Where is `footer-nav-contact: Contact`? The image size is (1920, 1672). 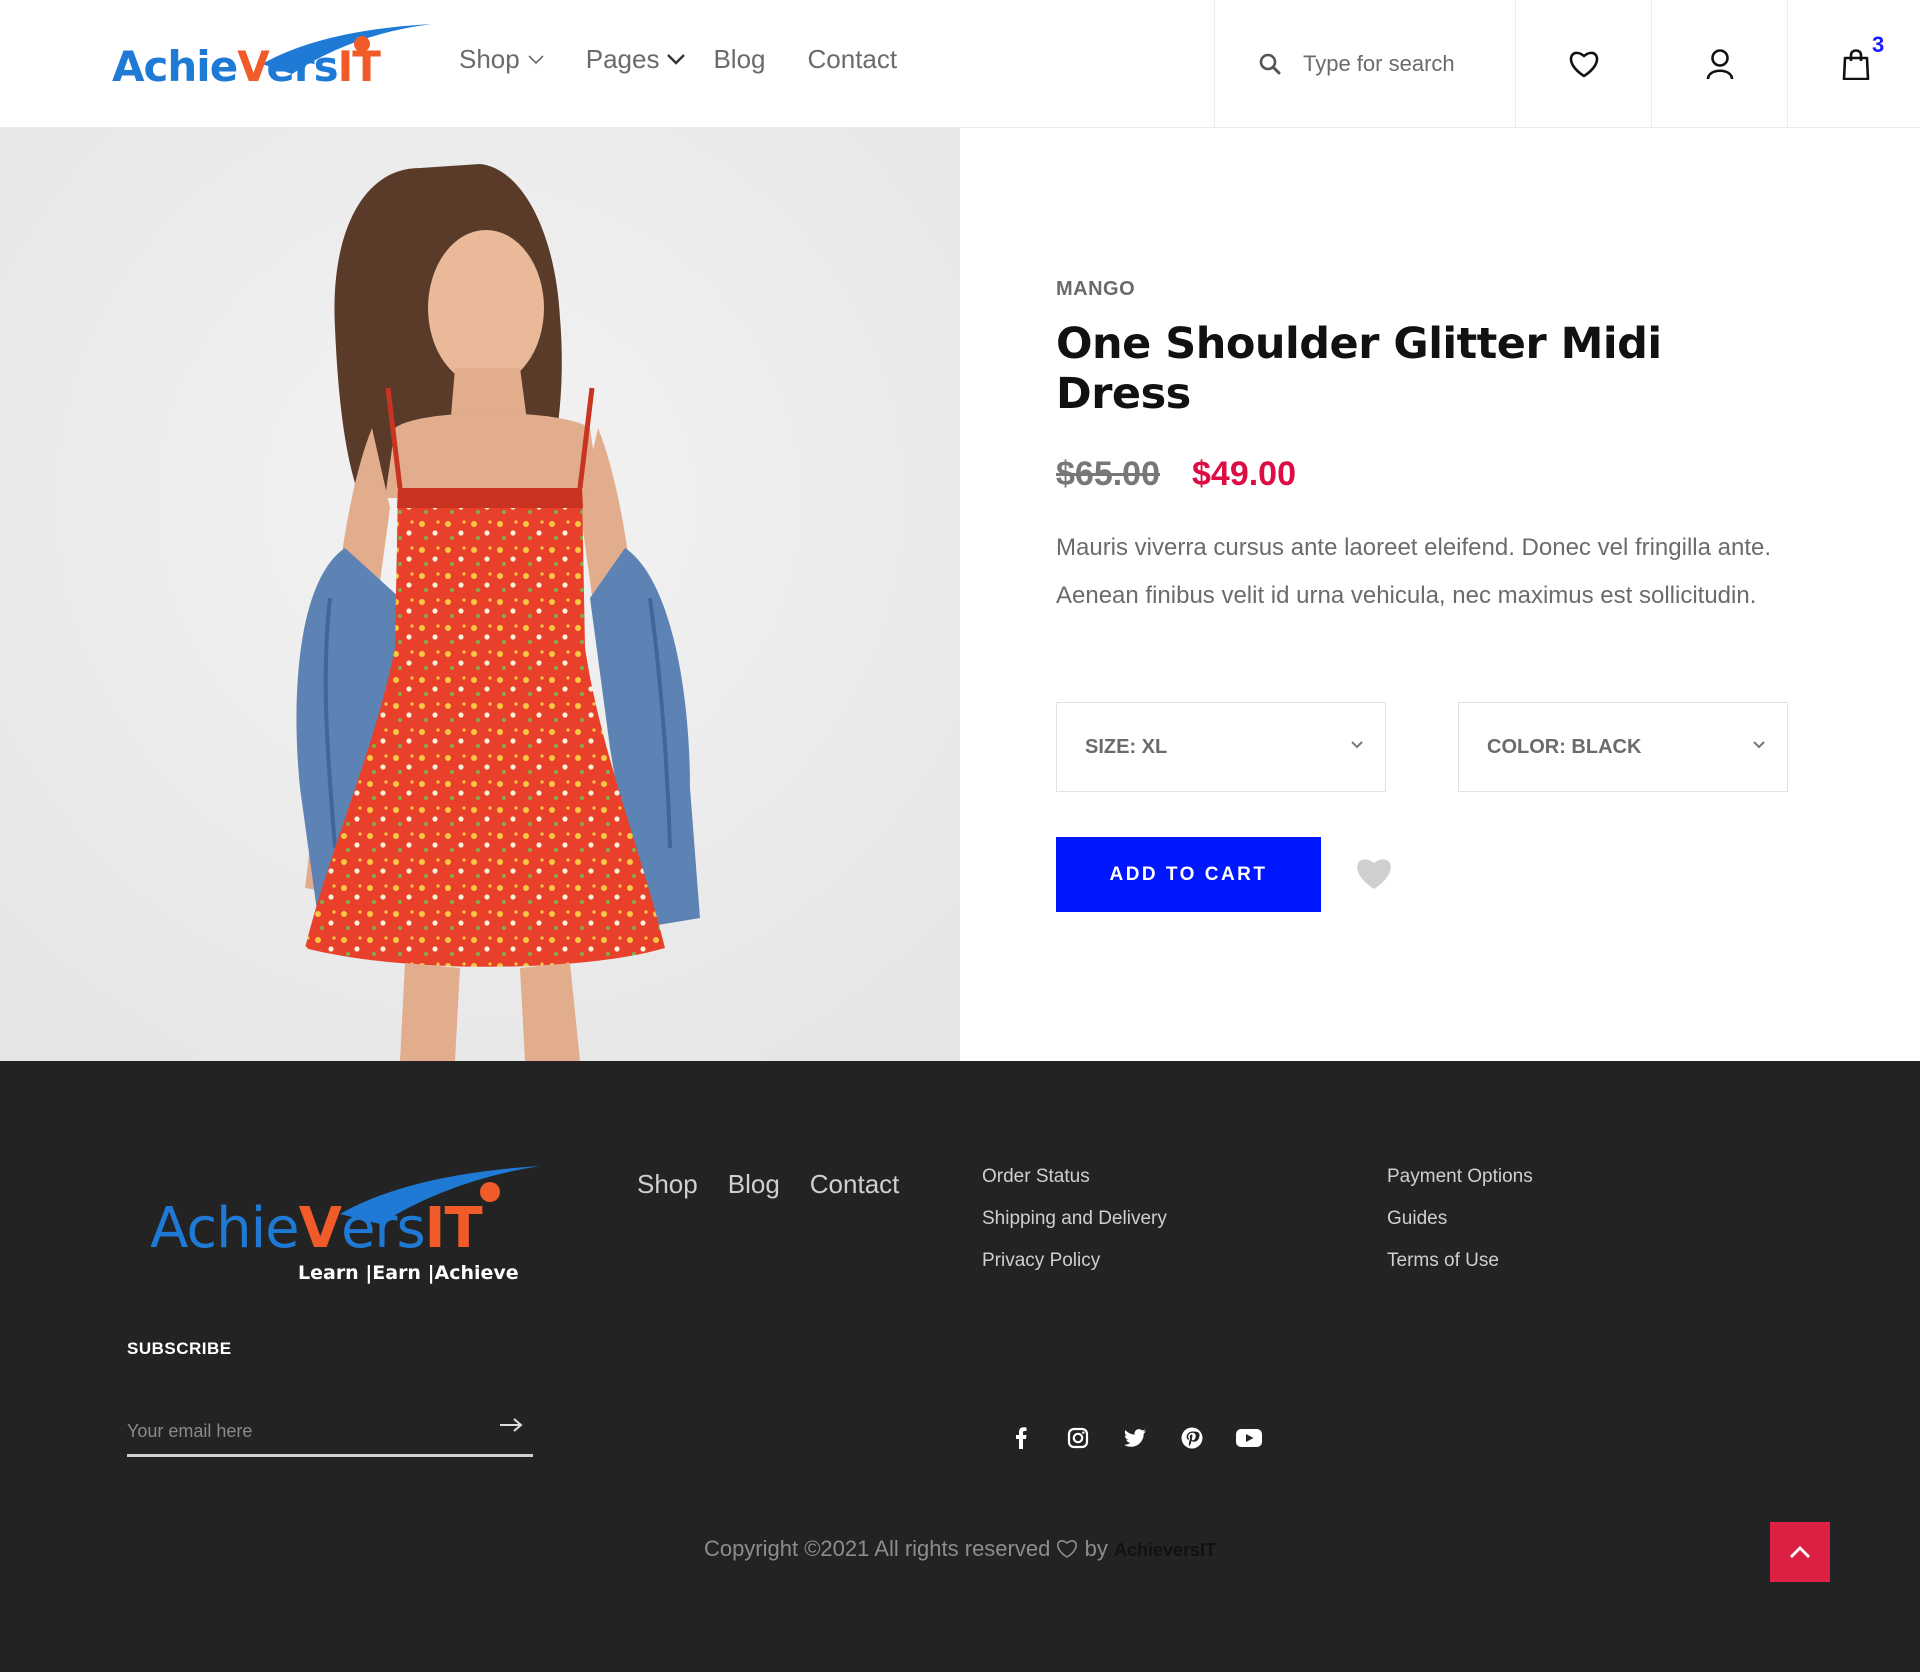
footer-nav-contact: Contact is located at coordinates (855, 1184).